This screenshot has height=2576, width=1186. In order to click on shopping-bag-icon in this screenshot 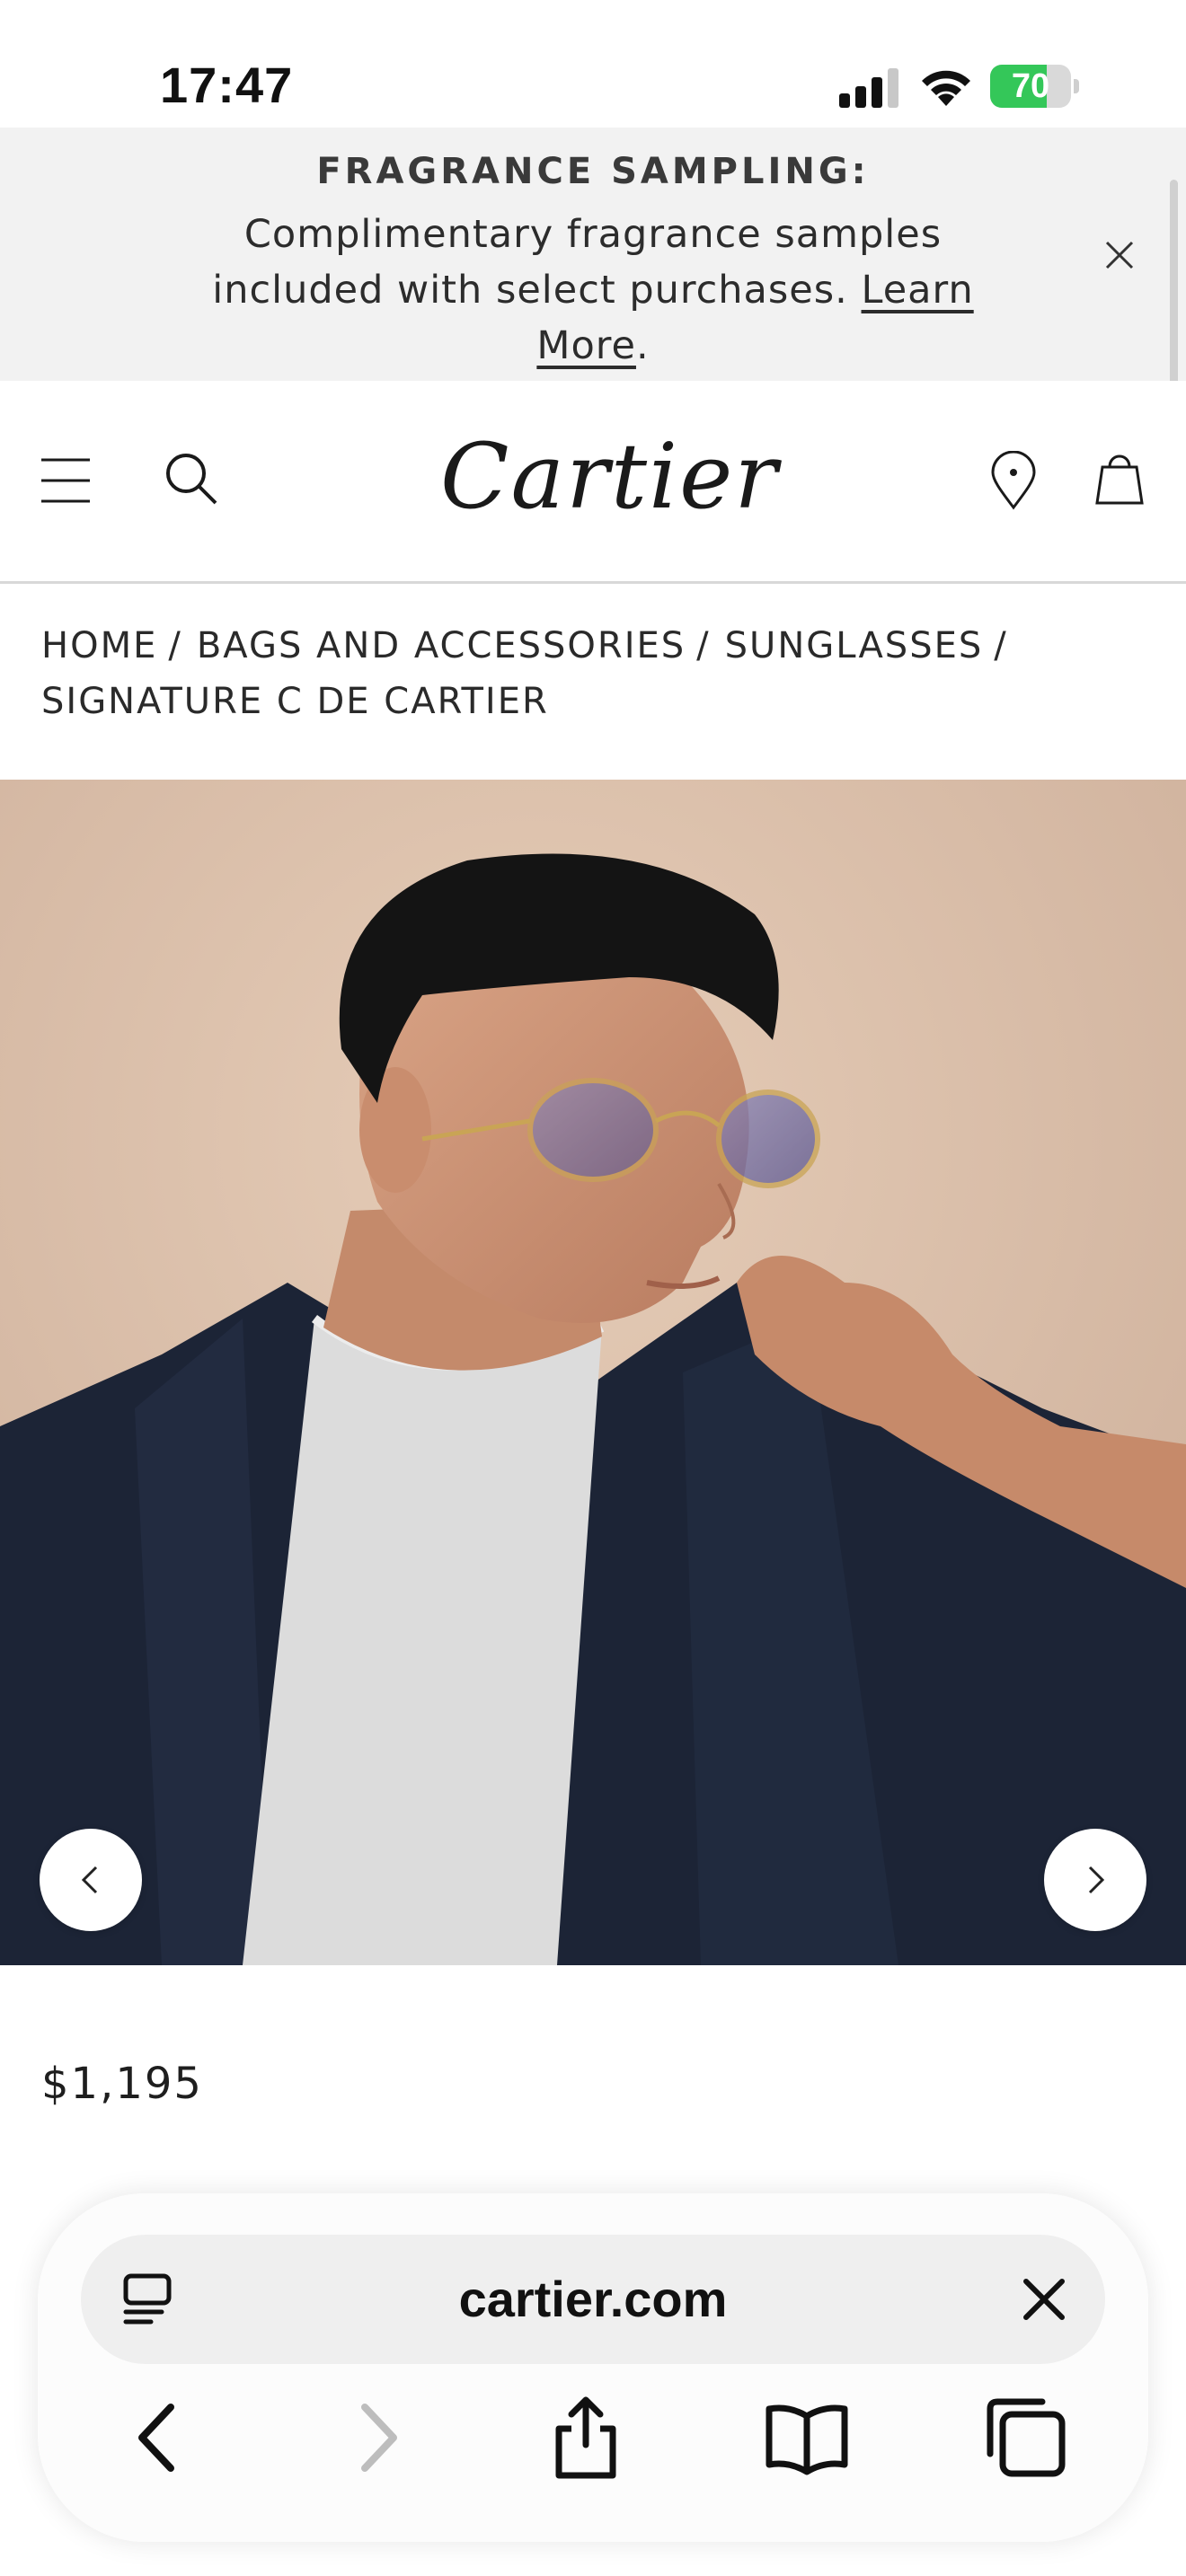, I will do `click(1119, 478)`.